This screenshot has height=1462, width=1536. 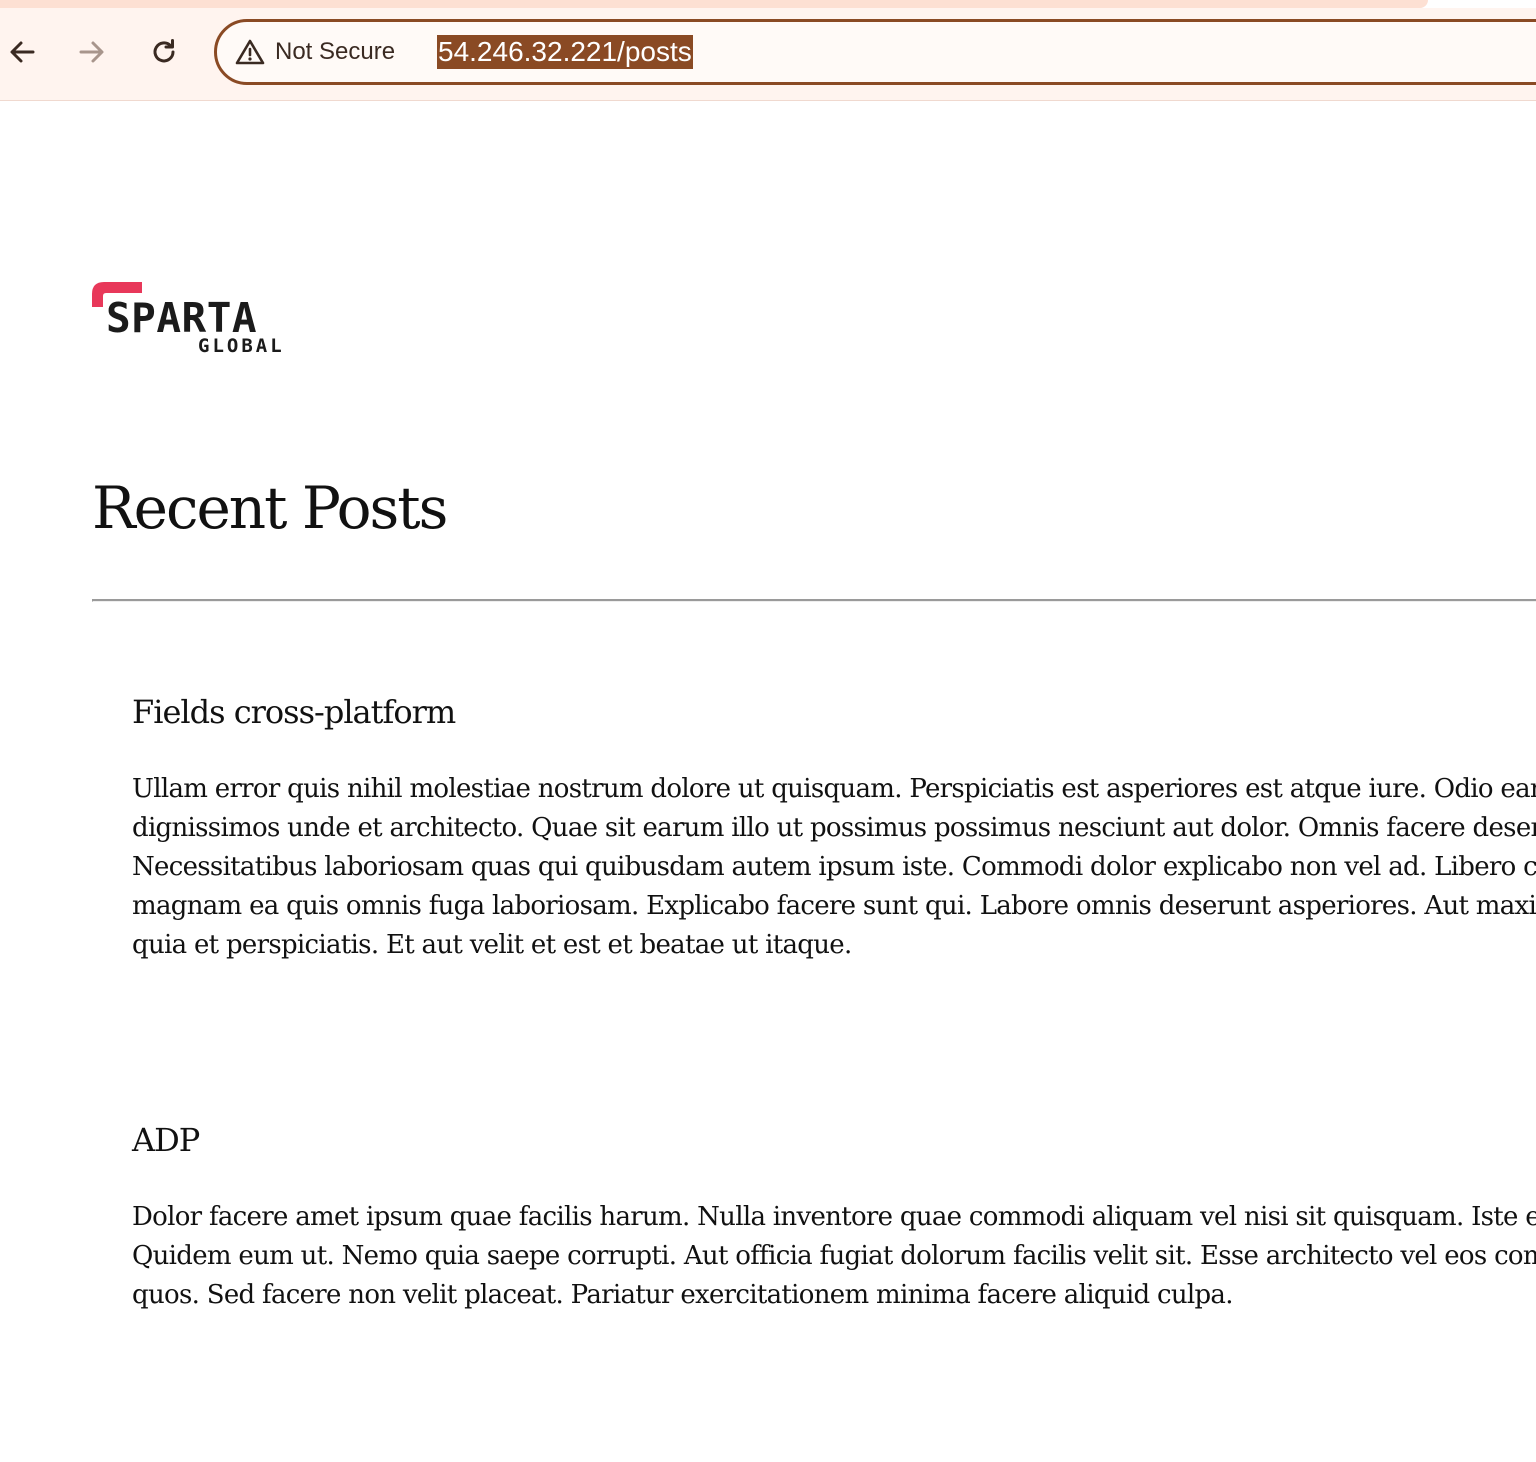 I want to click on reload-icon, so click(x=164, y=52).